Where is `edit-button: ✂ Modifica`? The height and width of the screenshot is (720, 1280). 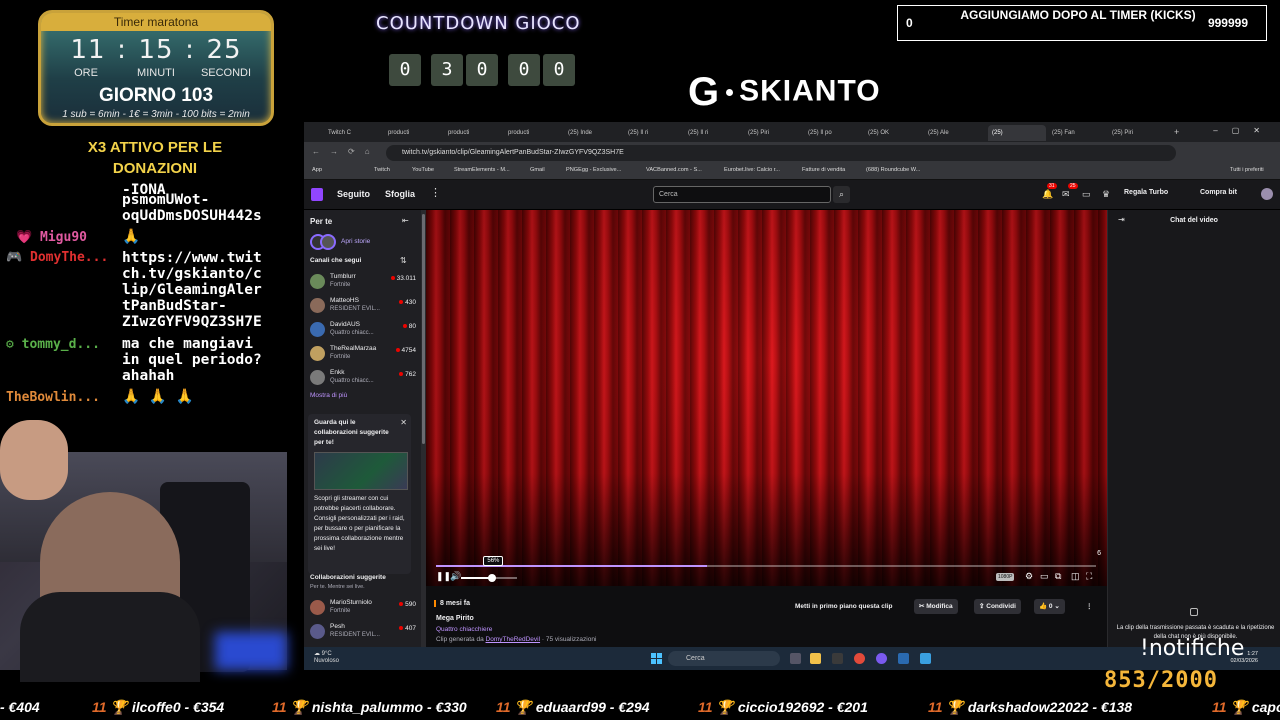 edit-button: ✂ Modifica is located at coordinates (936, 606).